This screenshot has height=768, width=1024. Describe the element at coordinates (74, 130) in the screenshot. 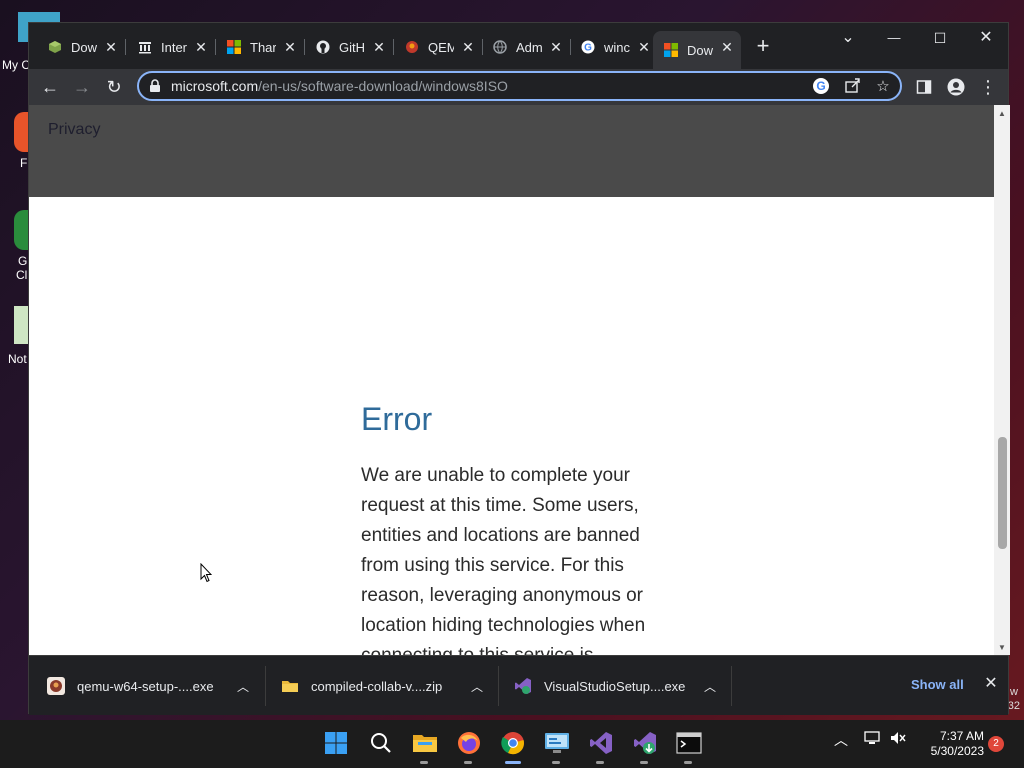

I see `privacy-link: Privacy` at that location.